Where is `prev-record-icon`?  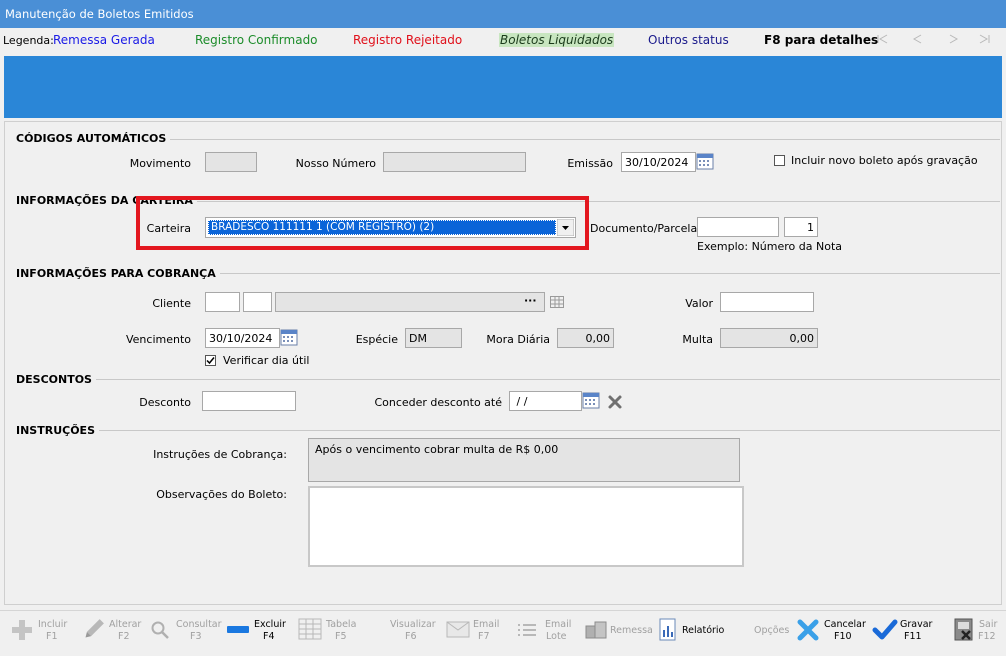
prev-record-icon is located at coordinates (917, 39).